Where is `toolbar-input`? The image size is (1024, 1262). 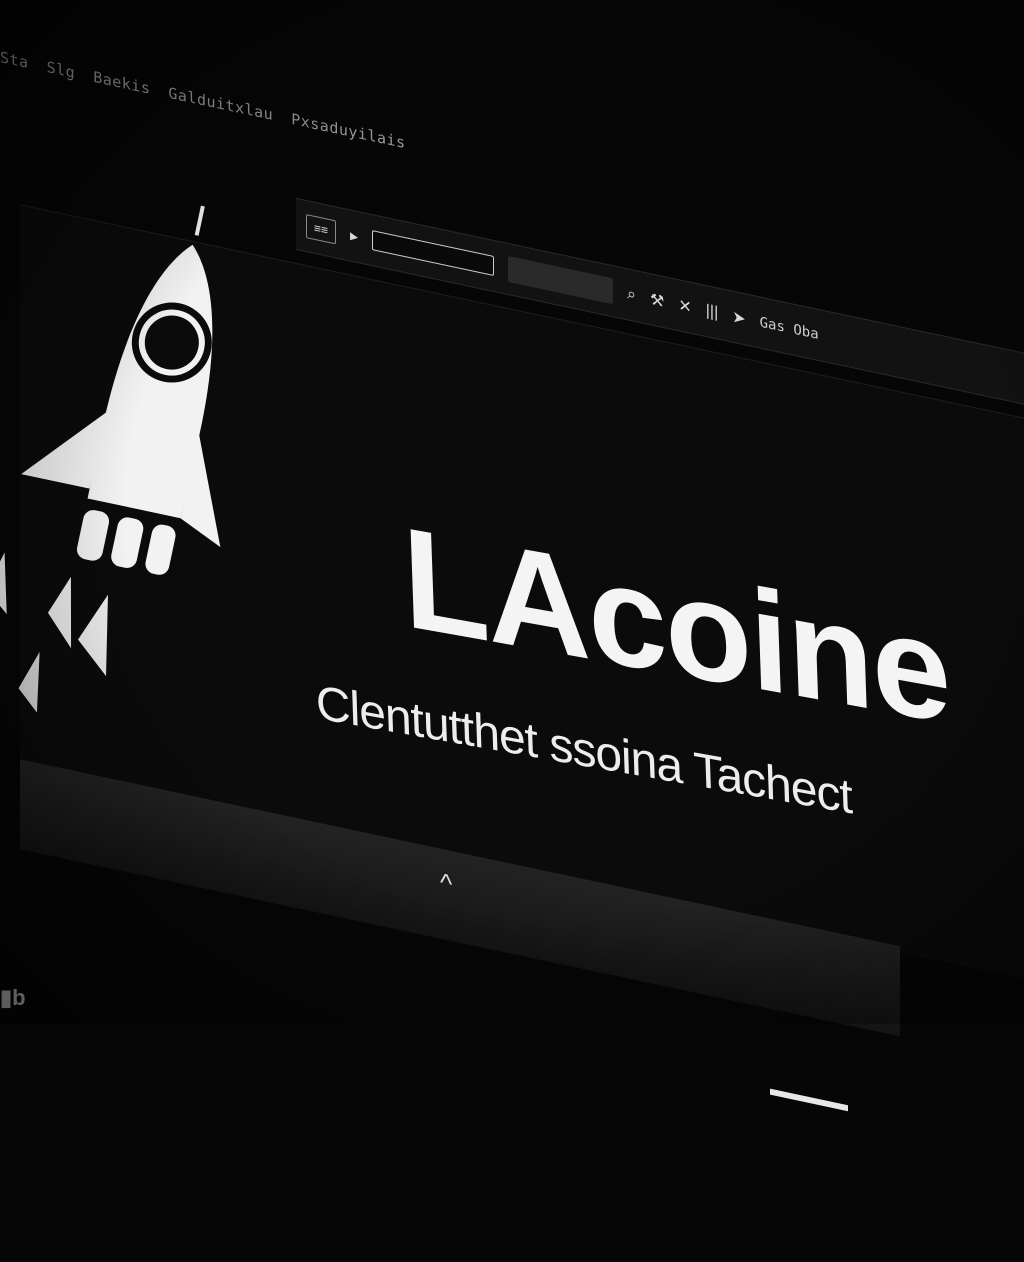
toolbar-input is located at coordinates (433, 253).